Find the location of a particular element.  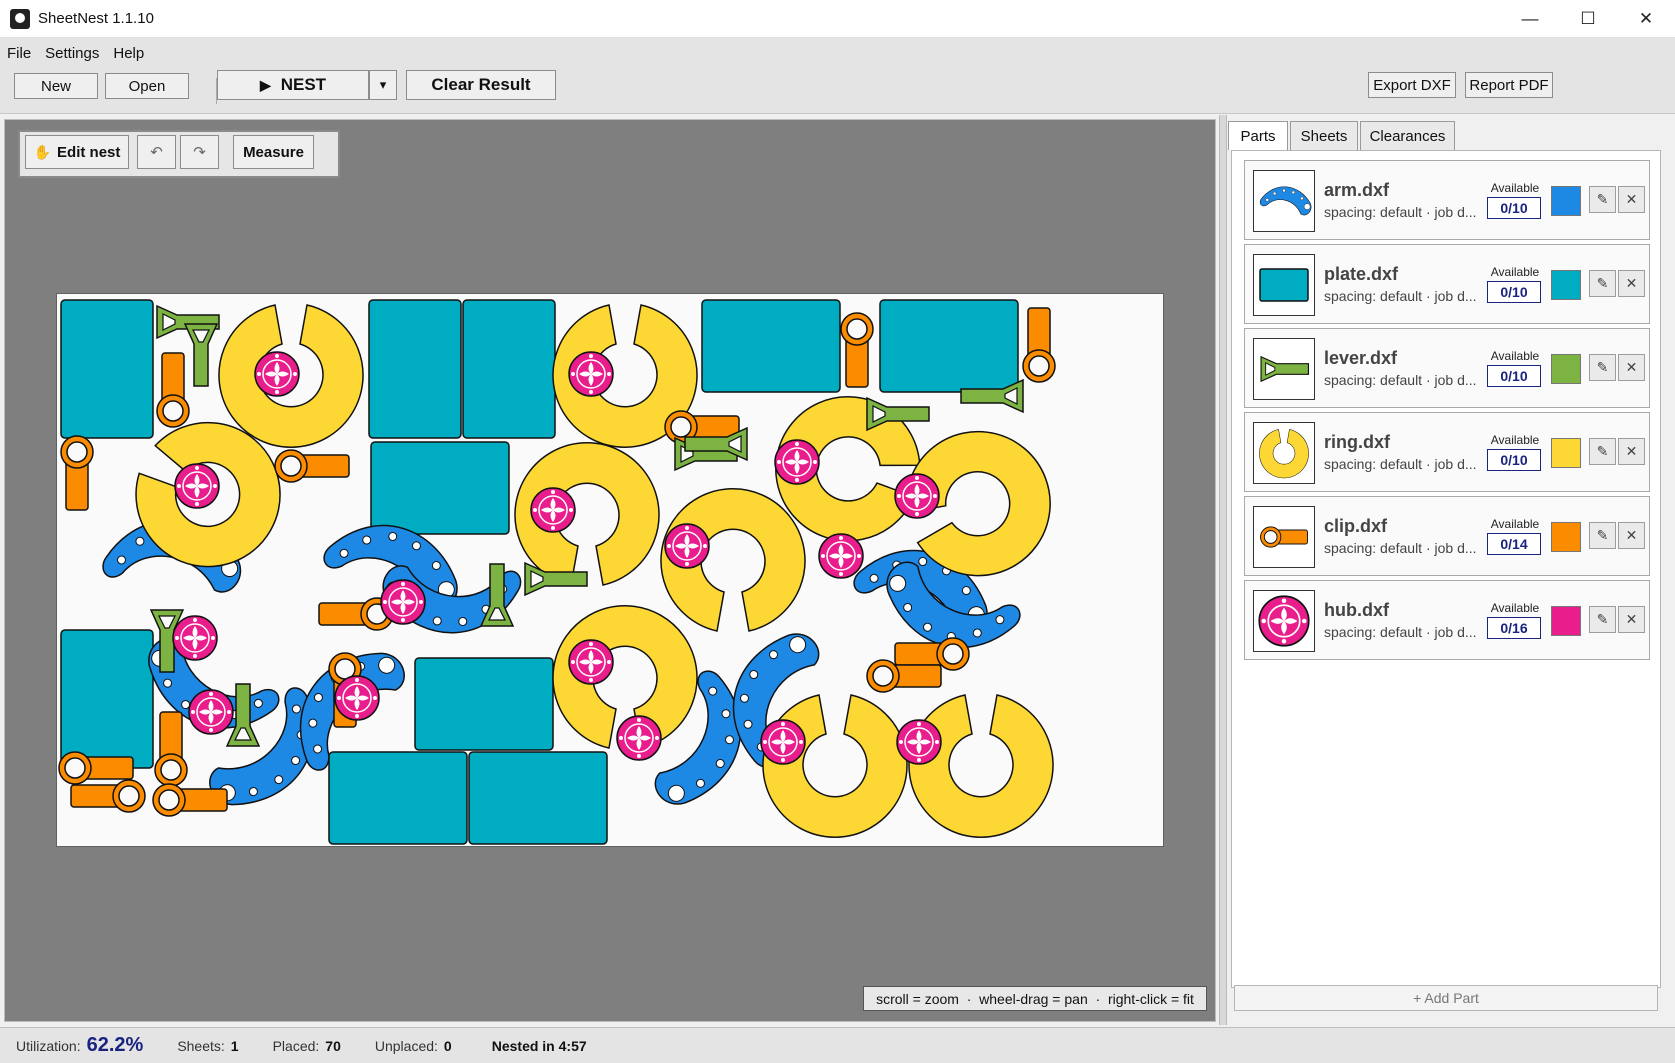

export-dxf-button: Export DXF is located at coordinates (1412, 85).